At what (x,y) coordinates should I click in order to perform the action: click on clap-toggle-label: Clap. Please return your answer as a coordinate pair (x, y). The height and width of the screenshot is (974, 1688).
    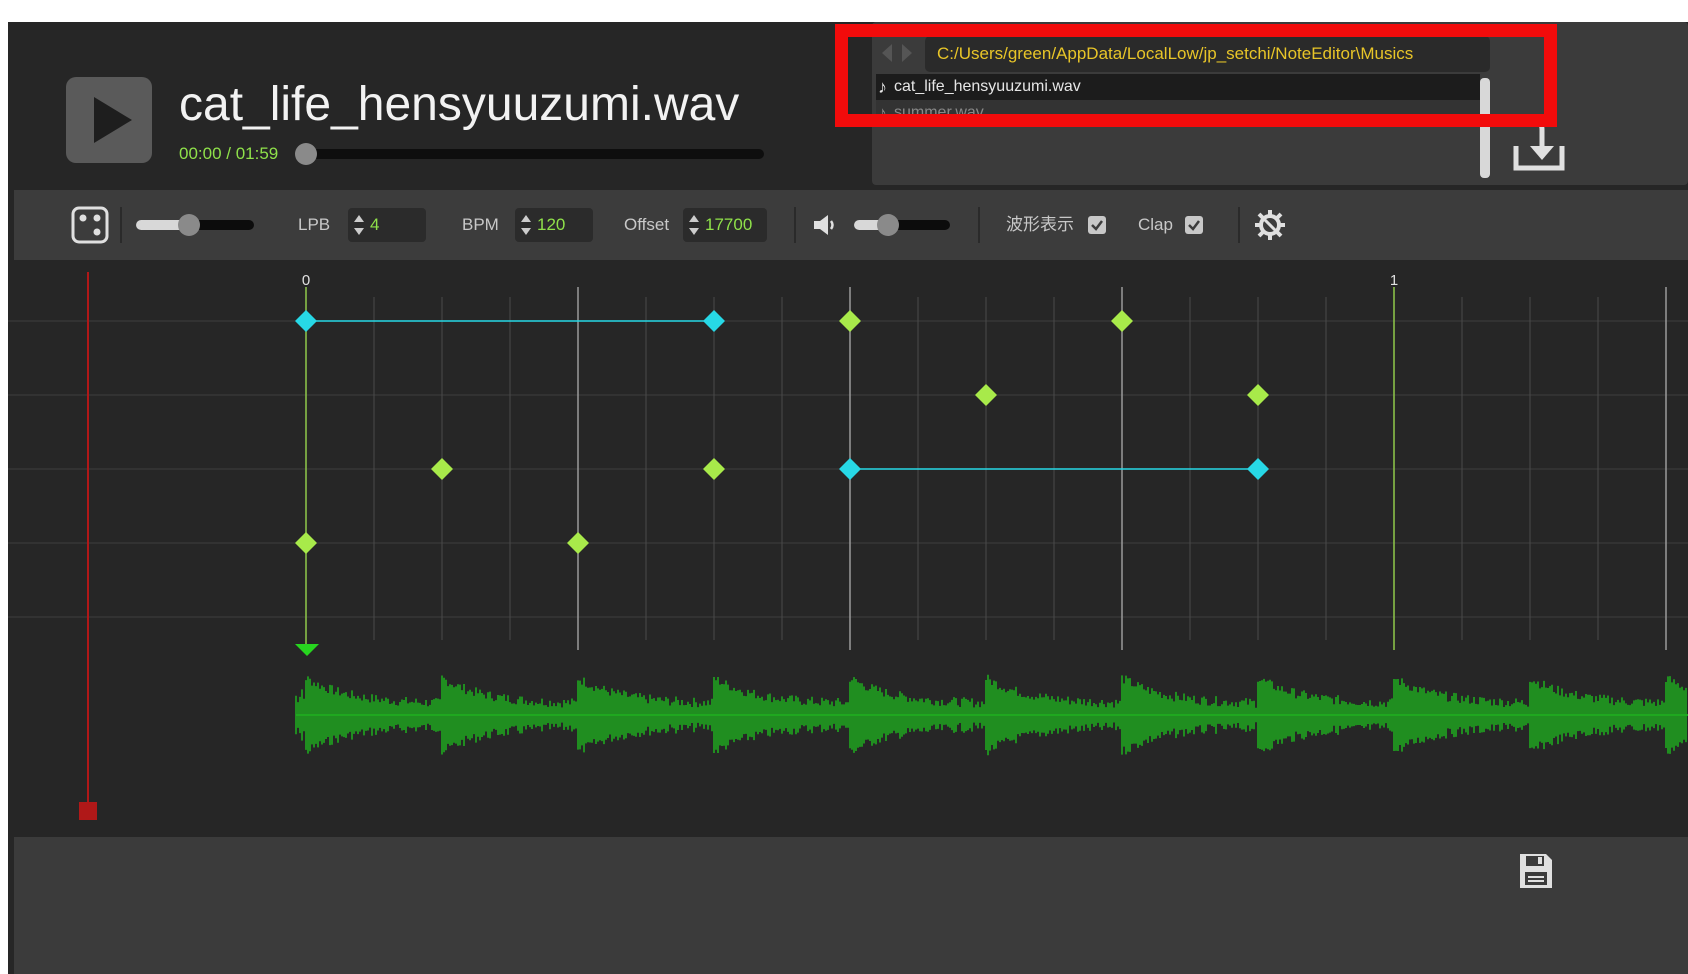
    Looking at the image, I should click on (1155, 224).